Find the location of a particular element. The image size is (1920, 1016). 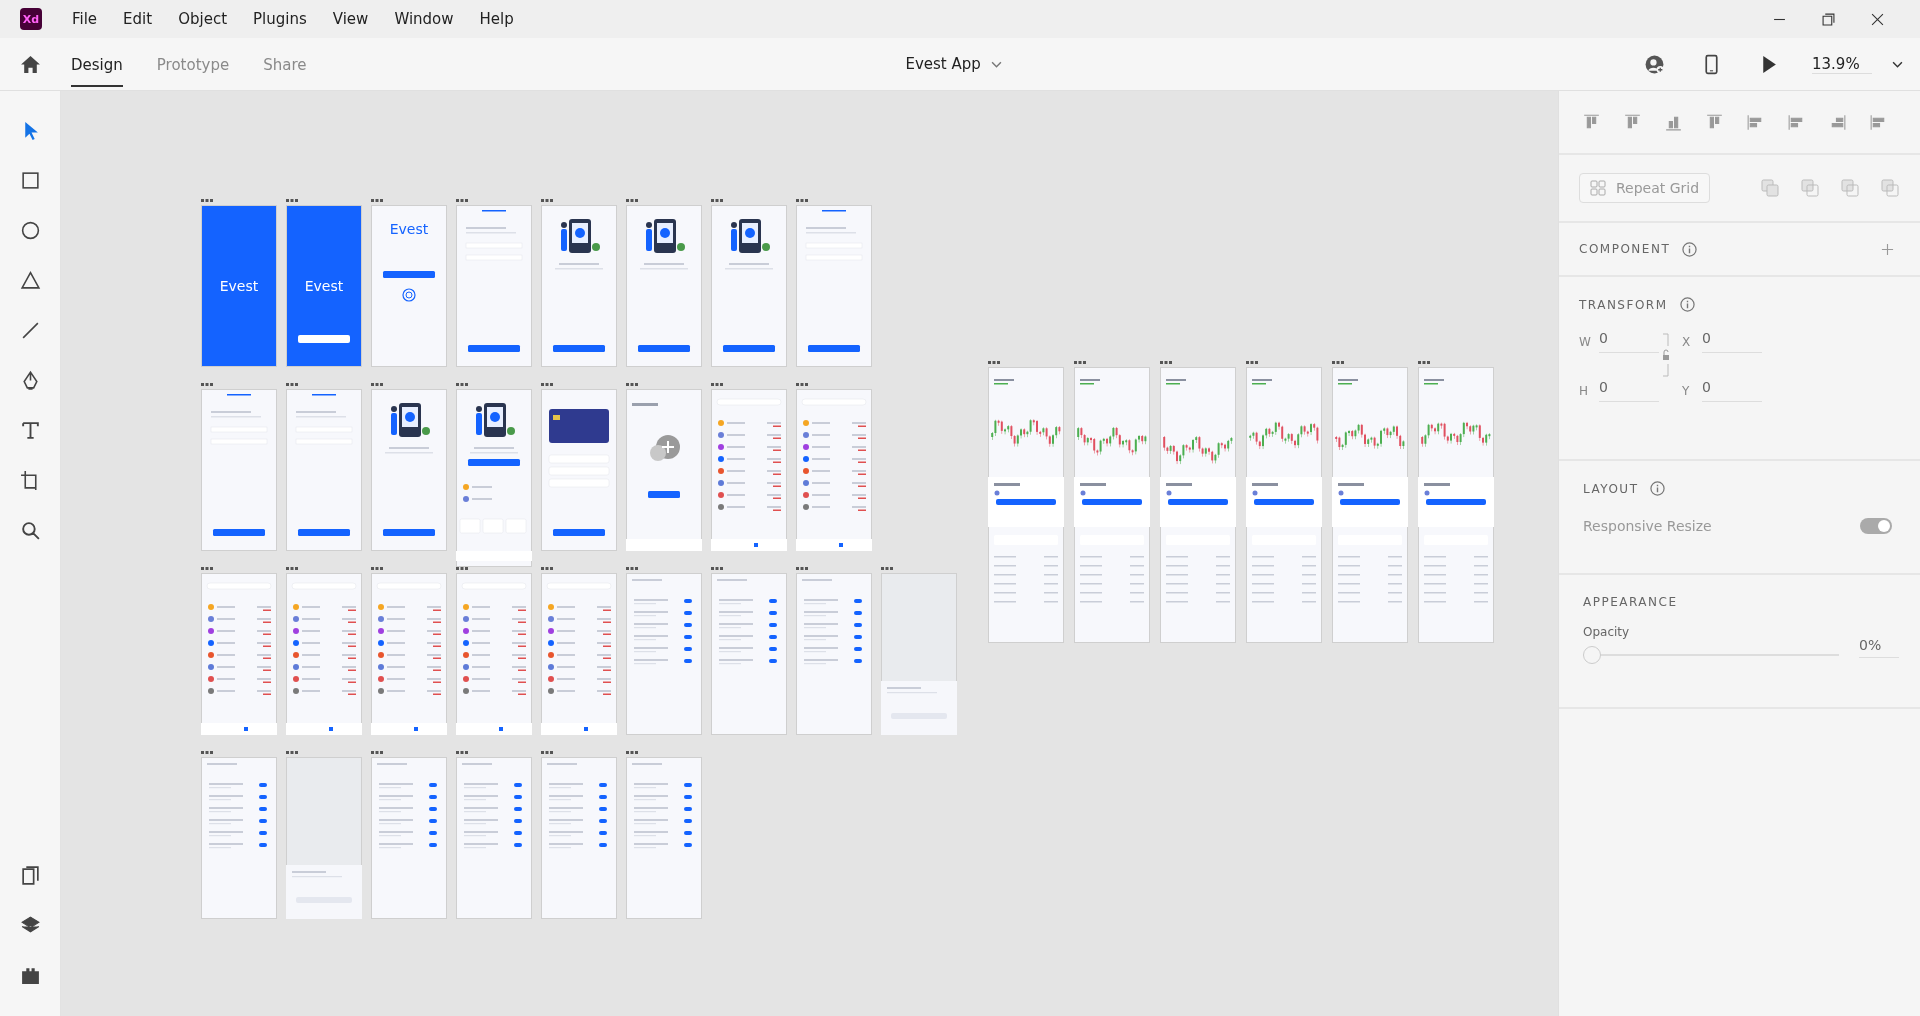

field-label: H is located at coordinates (1584, 390).